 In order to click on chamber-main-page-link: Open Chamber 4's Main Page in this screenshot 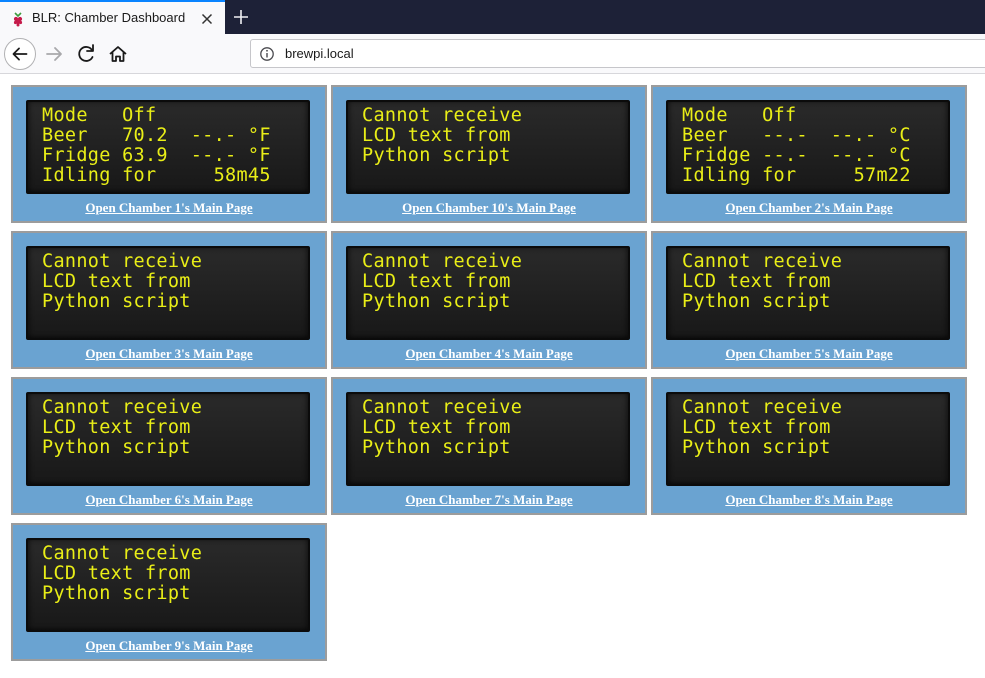, I will do `click(489, 354)`.